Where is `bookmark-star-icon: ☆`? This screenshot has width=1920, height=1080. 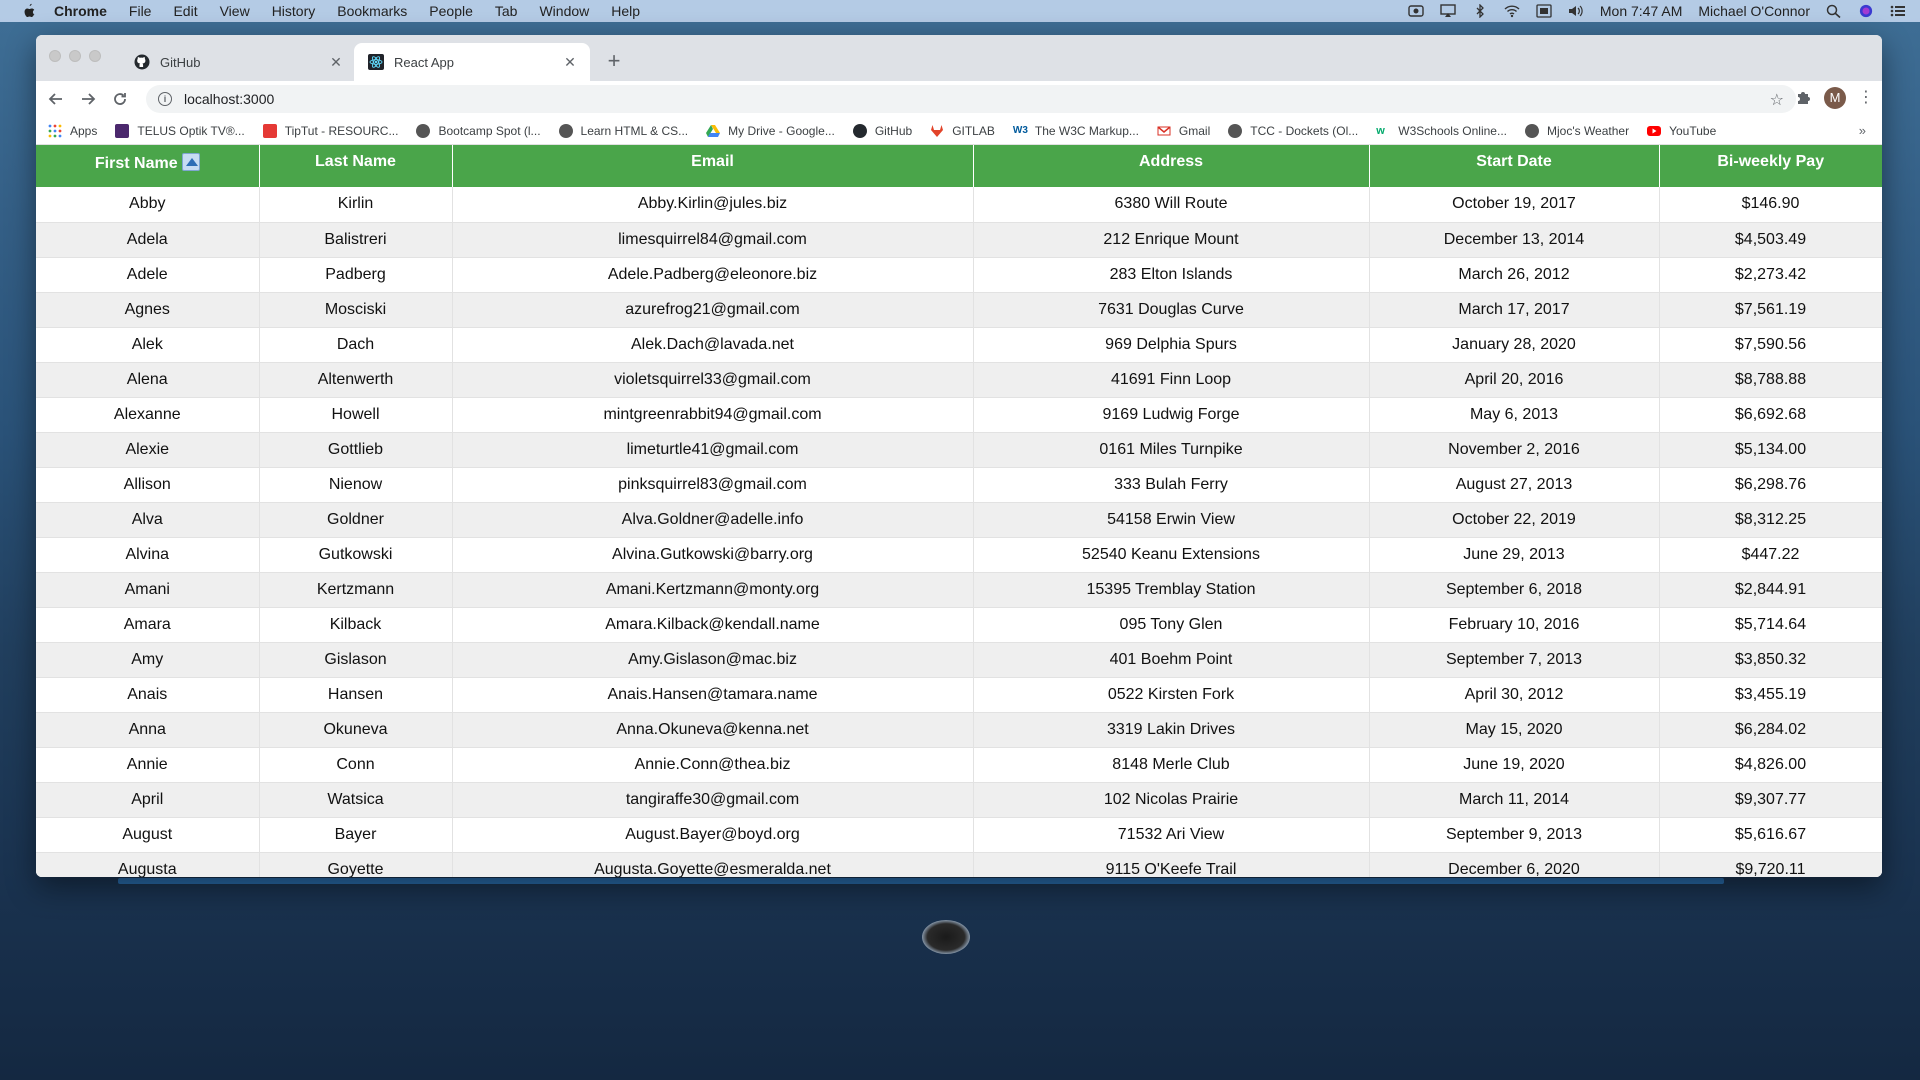 bookmark-star-icon: ☆ is located at coordinates (1777, 100).